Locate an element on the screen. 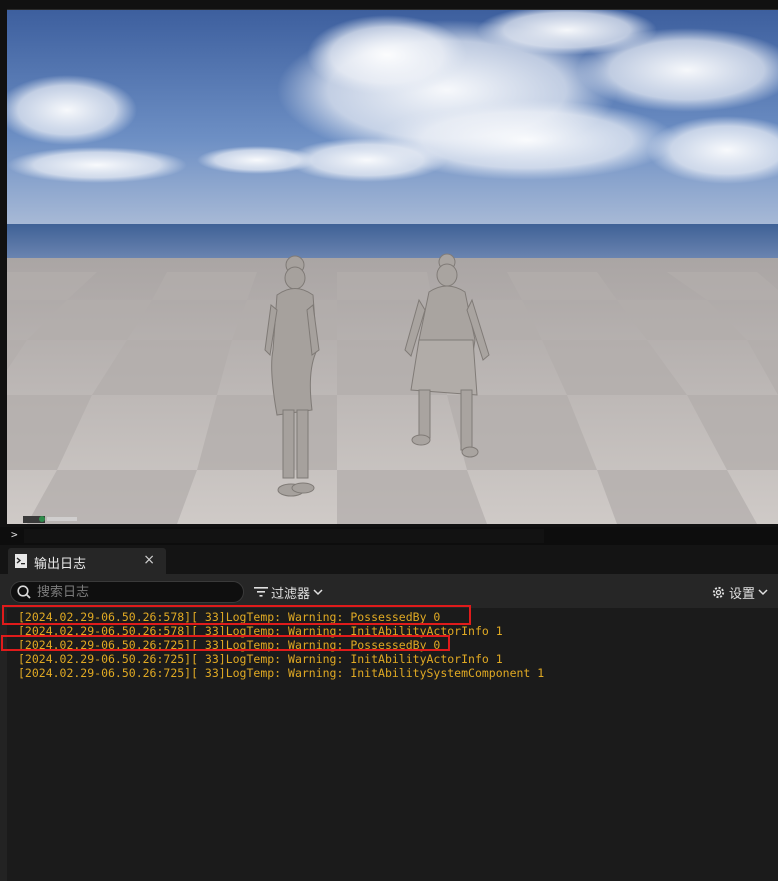  tab-output-log: 输出日志 × is located at coordinates (87, 561).